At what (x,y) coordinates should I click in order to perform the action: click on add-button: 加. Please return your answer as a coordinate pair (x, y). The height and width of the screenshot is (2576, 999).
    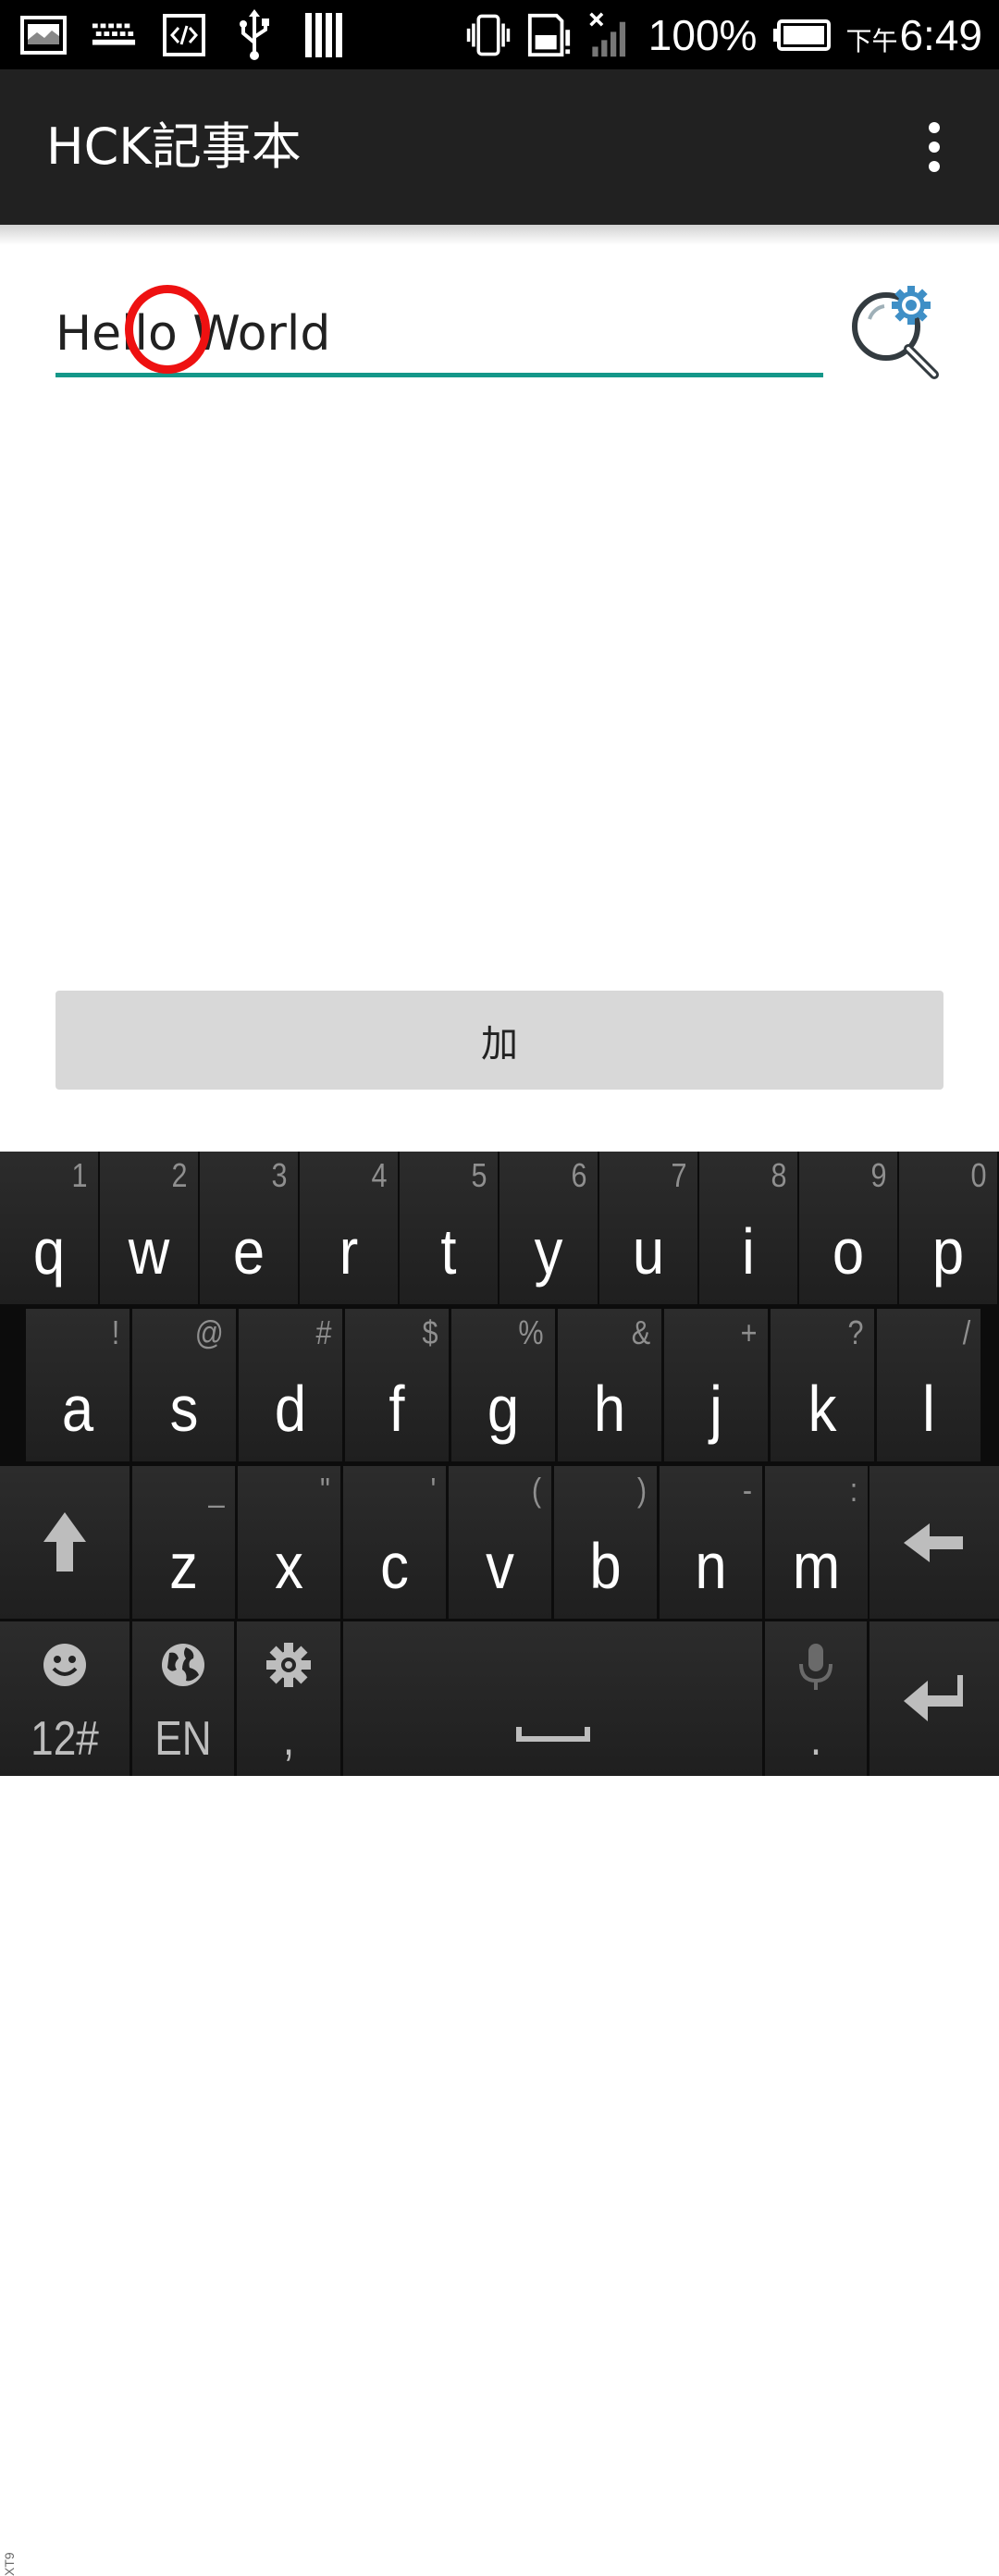
    Looking at the image, I should click on (500, 1040).